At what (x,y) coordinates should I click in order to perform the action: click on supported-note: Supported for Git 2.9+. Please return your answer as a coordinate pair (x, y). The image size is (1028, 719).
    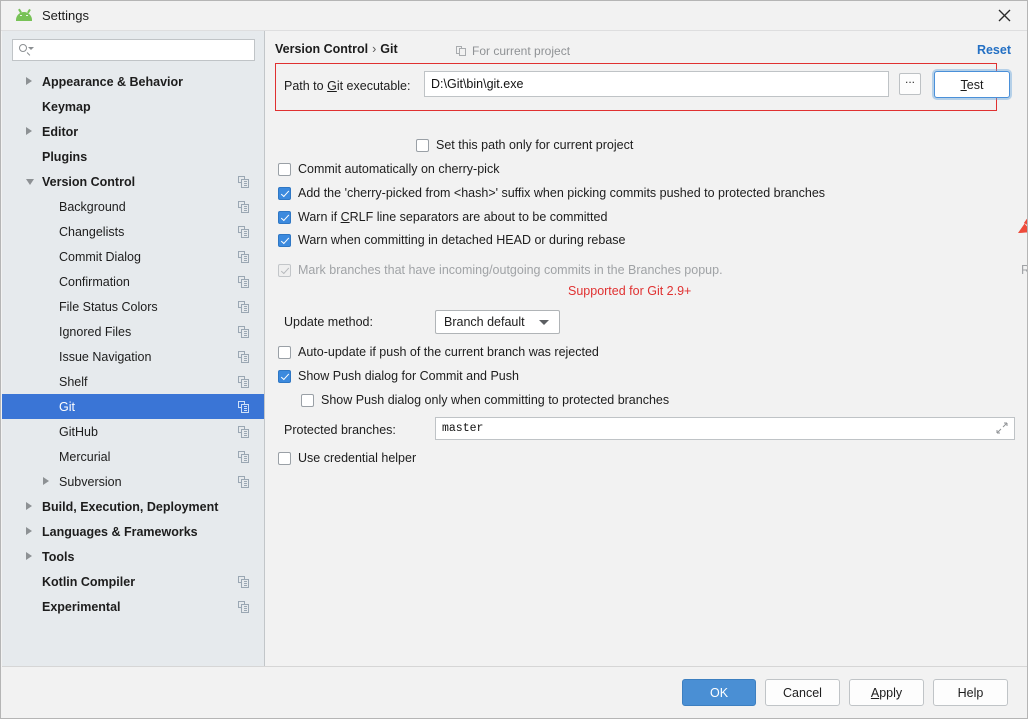
    Looking at the image, I should click on (630, 291).